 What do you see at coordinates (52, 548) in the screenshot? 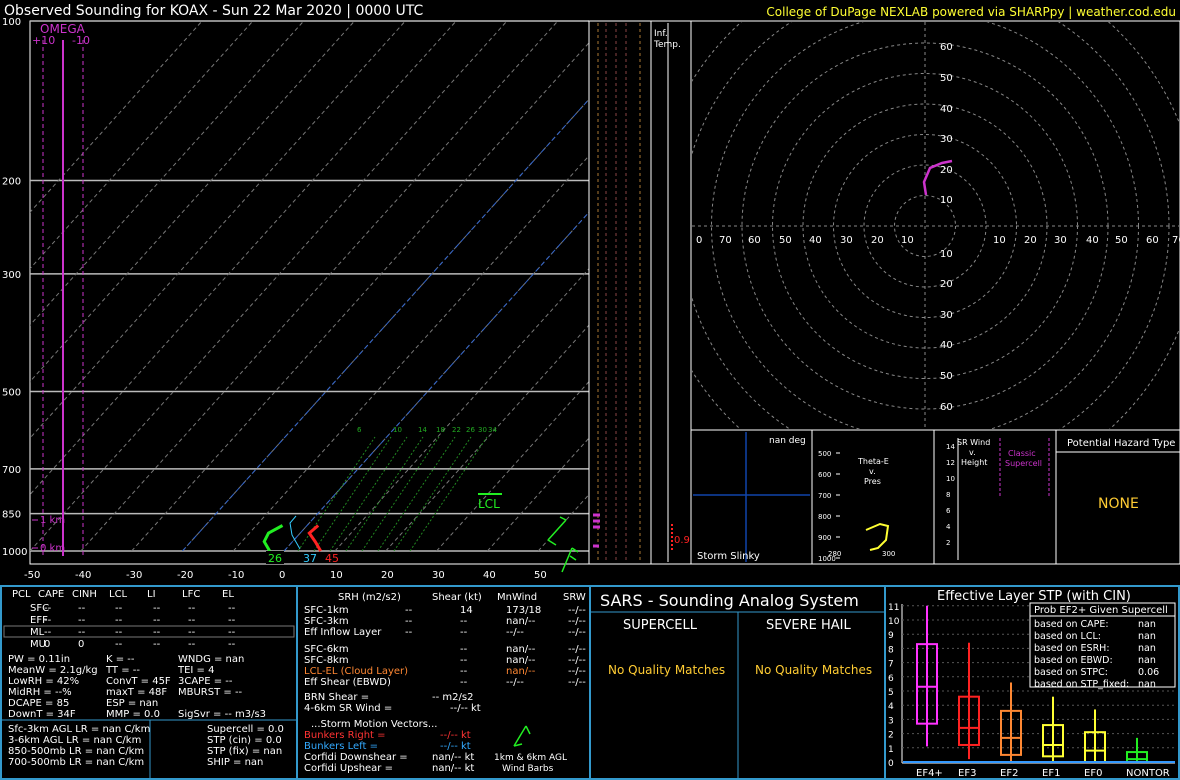
I see `km0-label: 0 km` at bounding box center [52, 548].